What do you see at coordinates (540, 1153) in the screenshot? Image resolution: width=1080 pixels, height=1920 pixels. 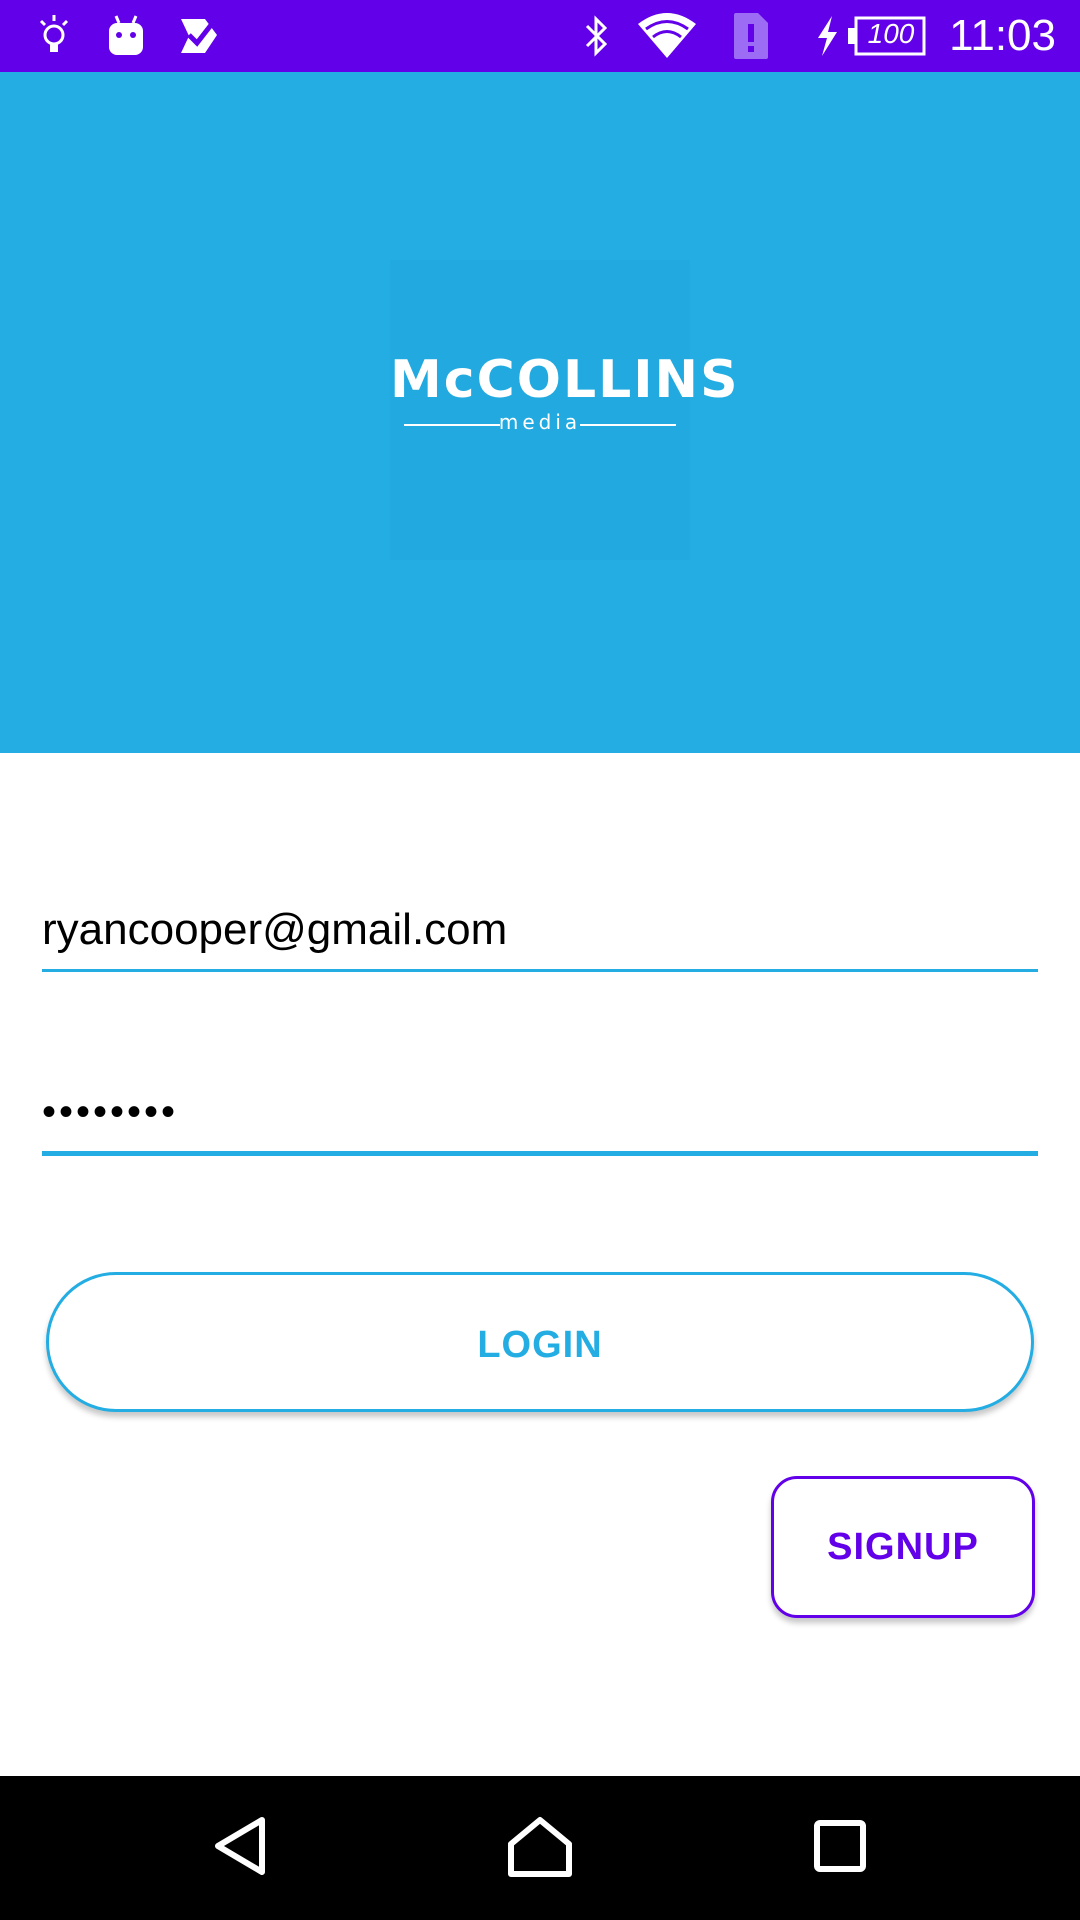 I see `password-underline` at bounding box center [540, 1153].